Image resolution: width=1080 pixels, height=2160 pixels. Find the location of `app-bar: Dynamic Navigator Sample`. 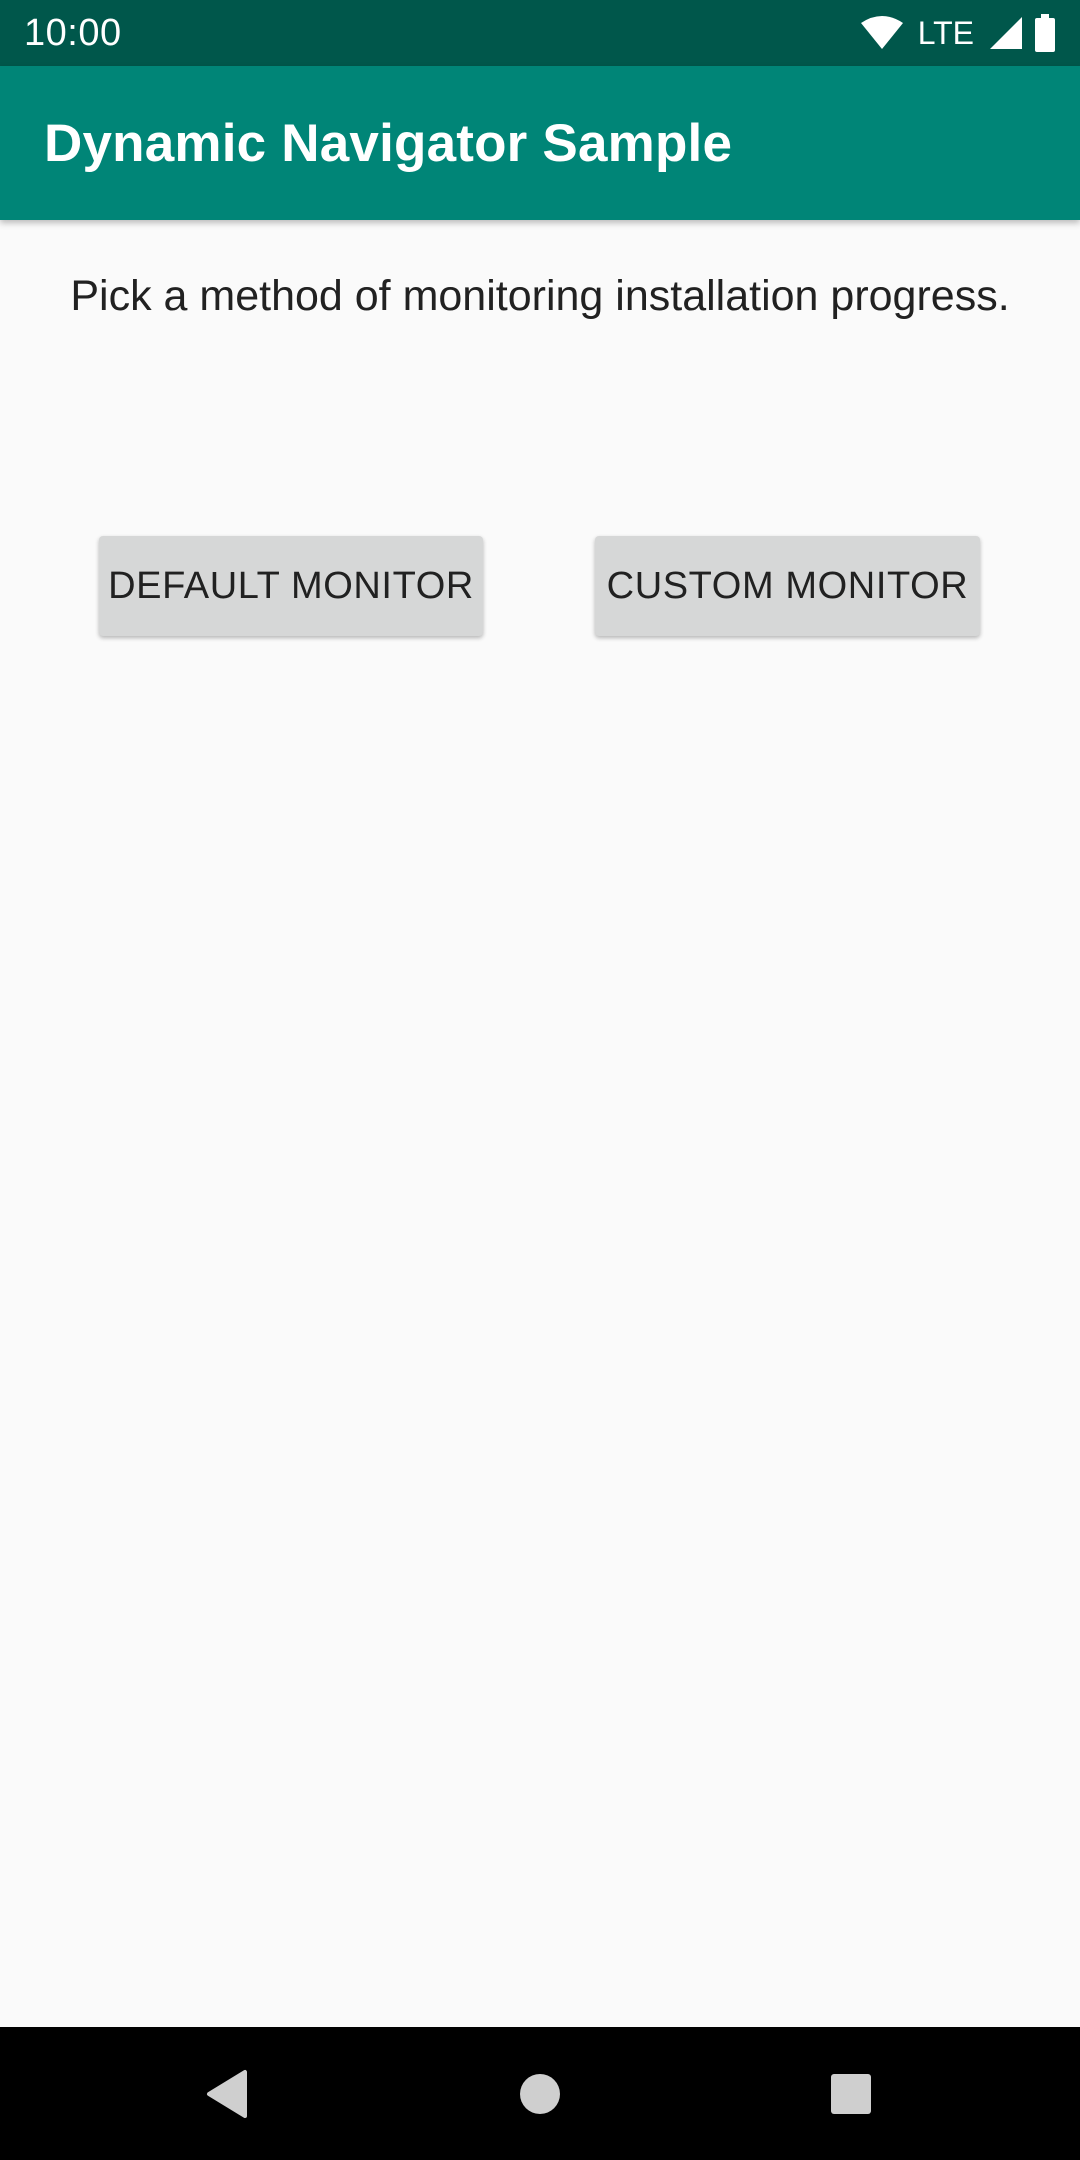

app-bar: Dynamic Navigator Sample is located at coordinates (540, 143).